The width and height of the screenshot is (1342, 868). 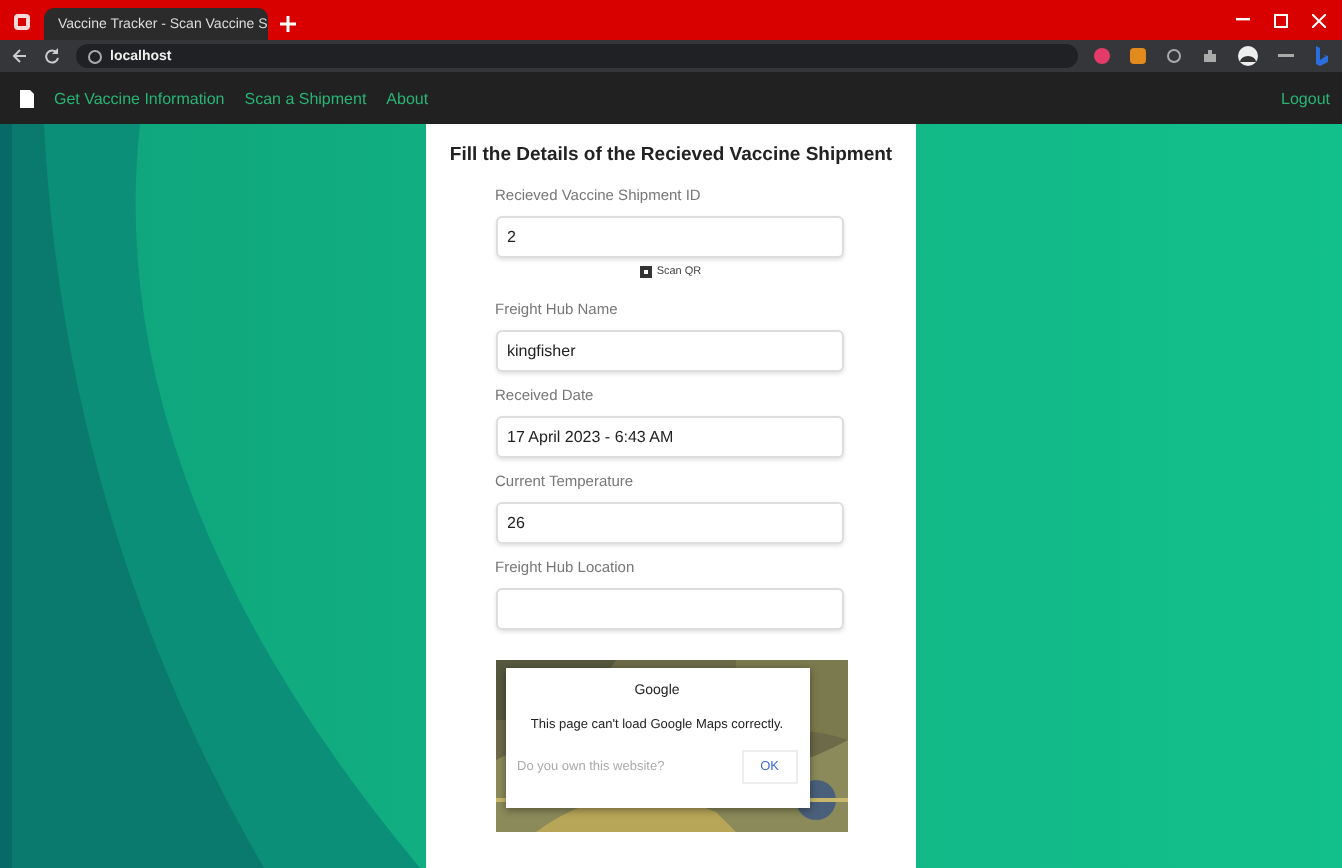 I want to click on input-field: 17 April 2023 - 6:43 AM, so click(x=669, y=437).